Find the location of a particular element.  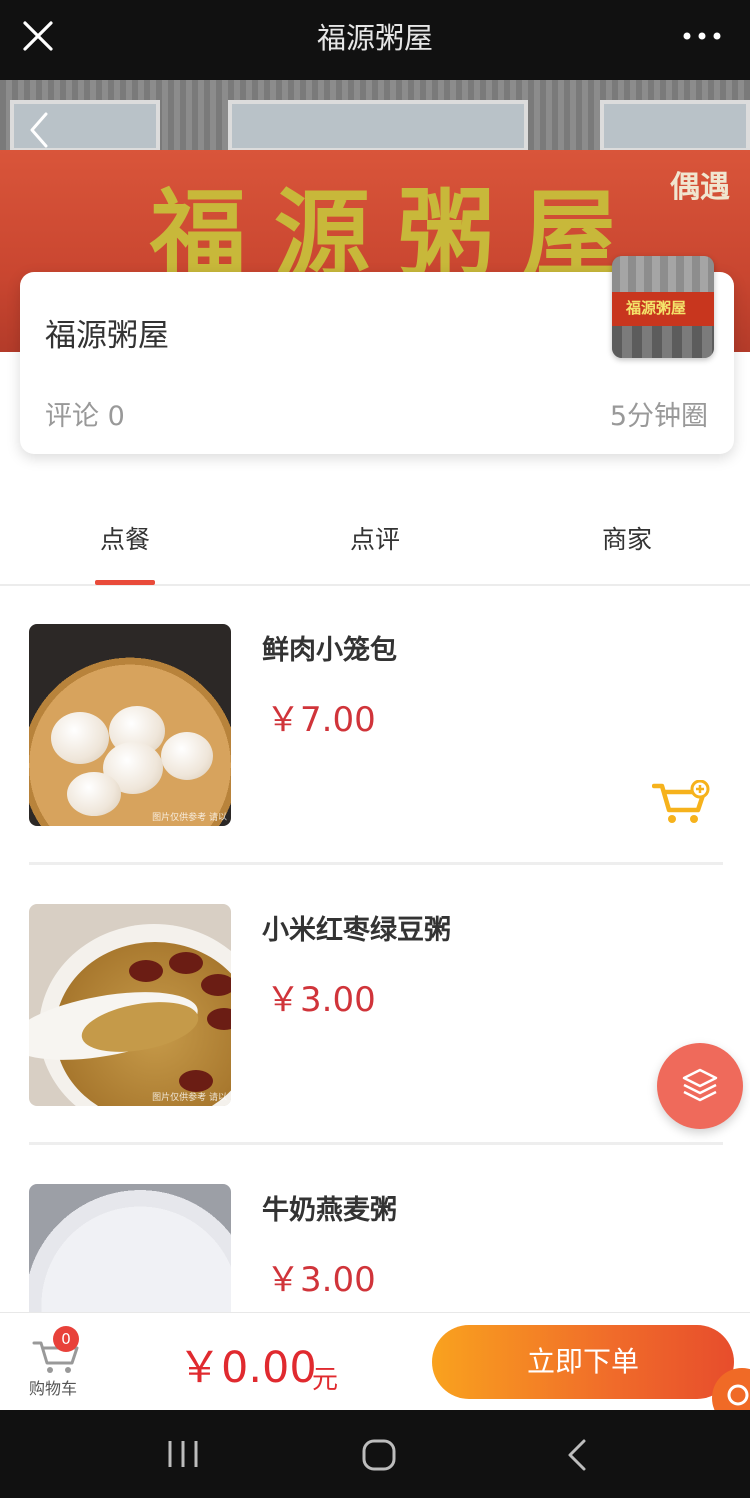

thumb-building is located at coordinates (663, 274).